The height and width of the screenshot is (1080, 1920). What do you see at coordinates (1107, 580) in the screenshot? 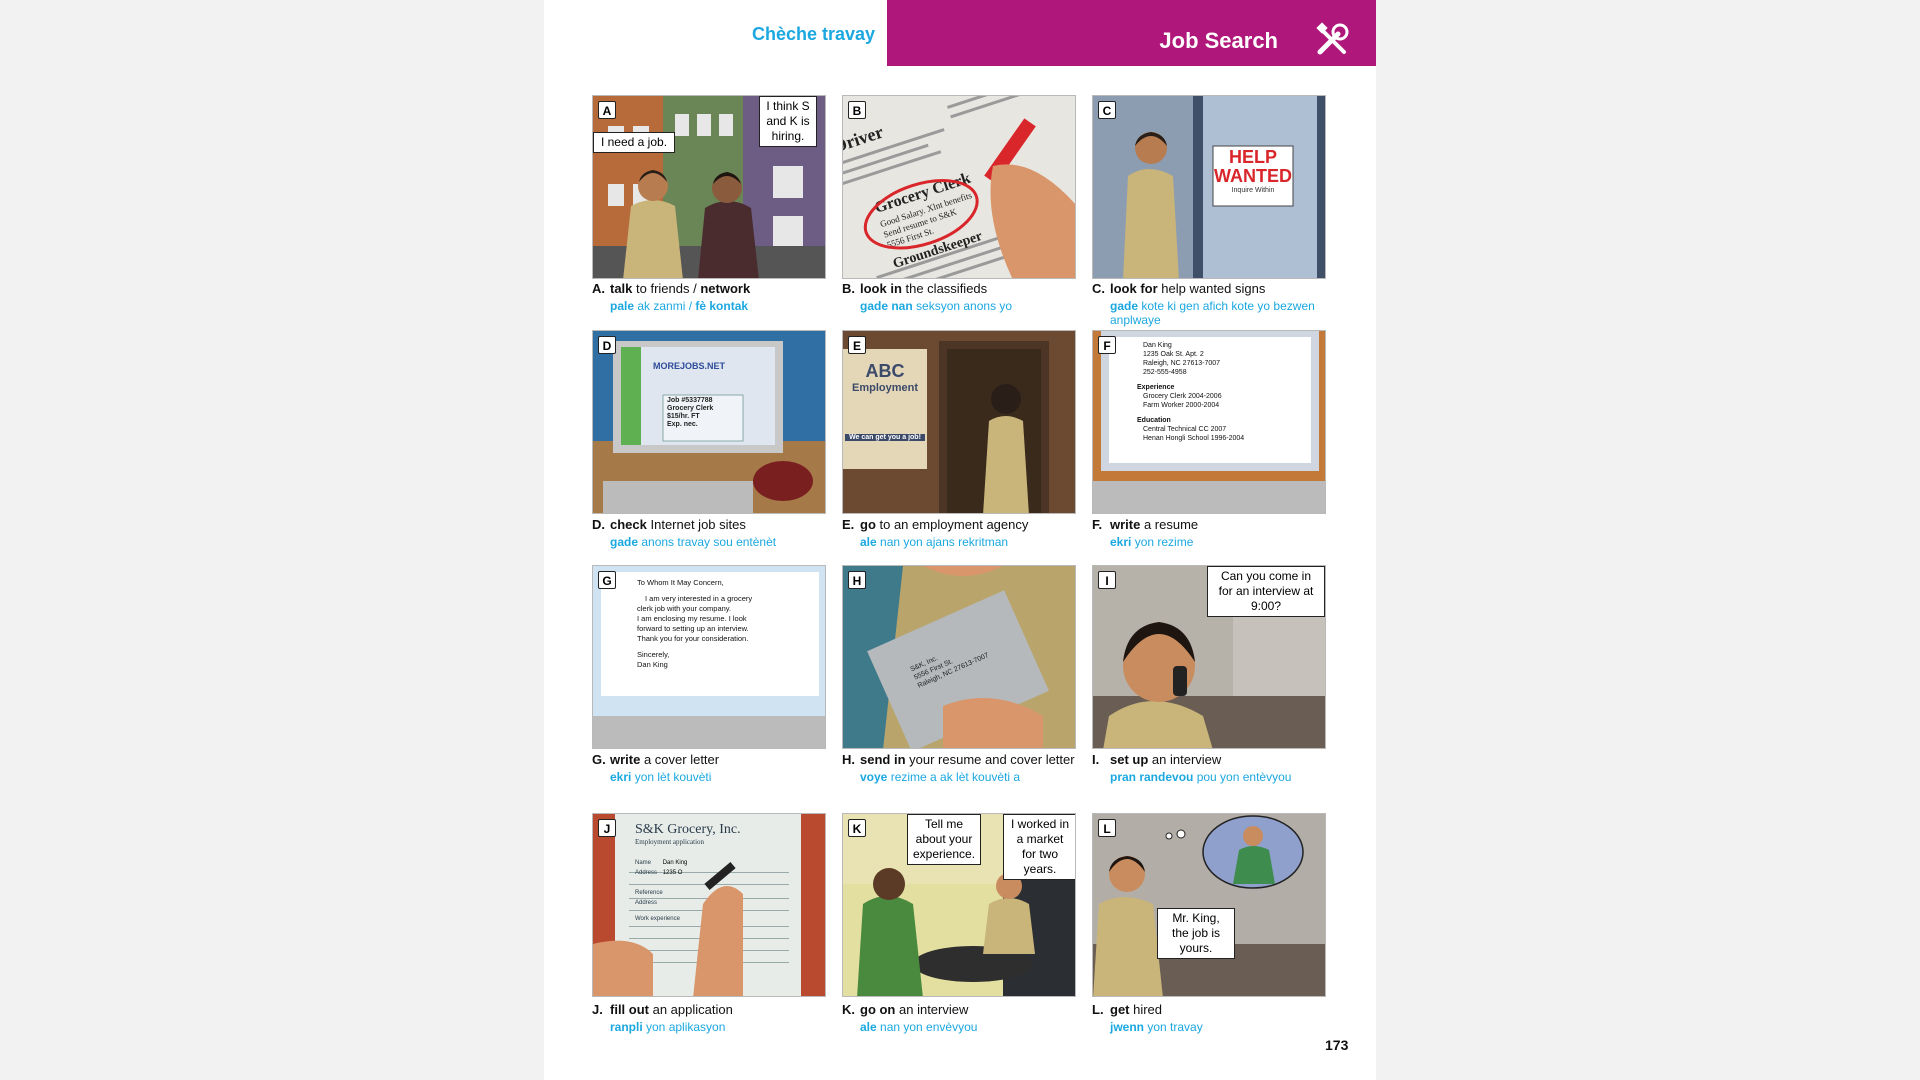
I see `panel-letter: I` at bounding box center [1107, 580].